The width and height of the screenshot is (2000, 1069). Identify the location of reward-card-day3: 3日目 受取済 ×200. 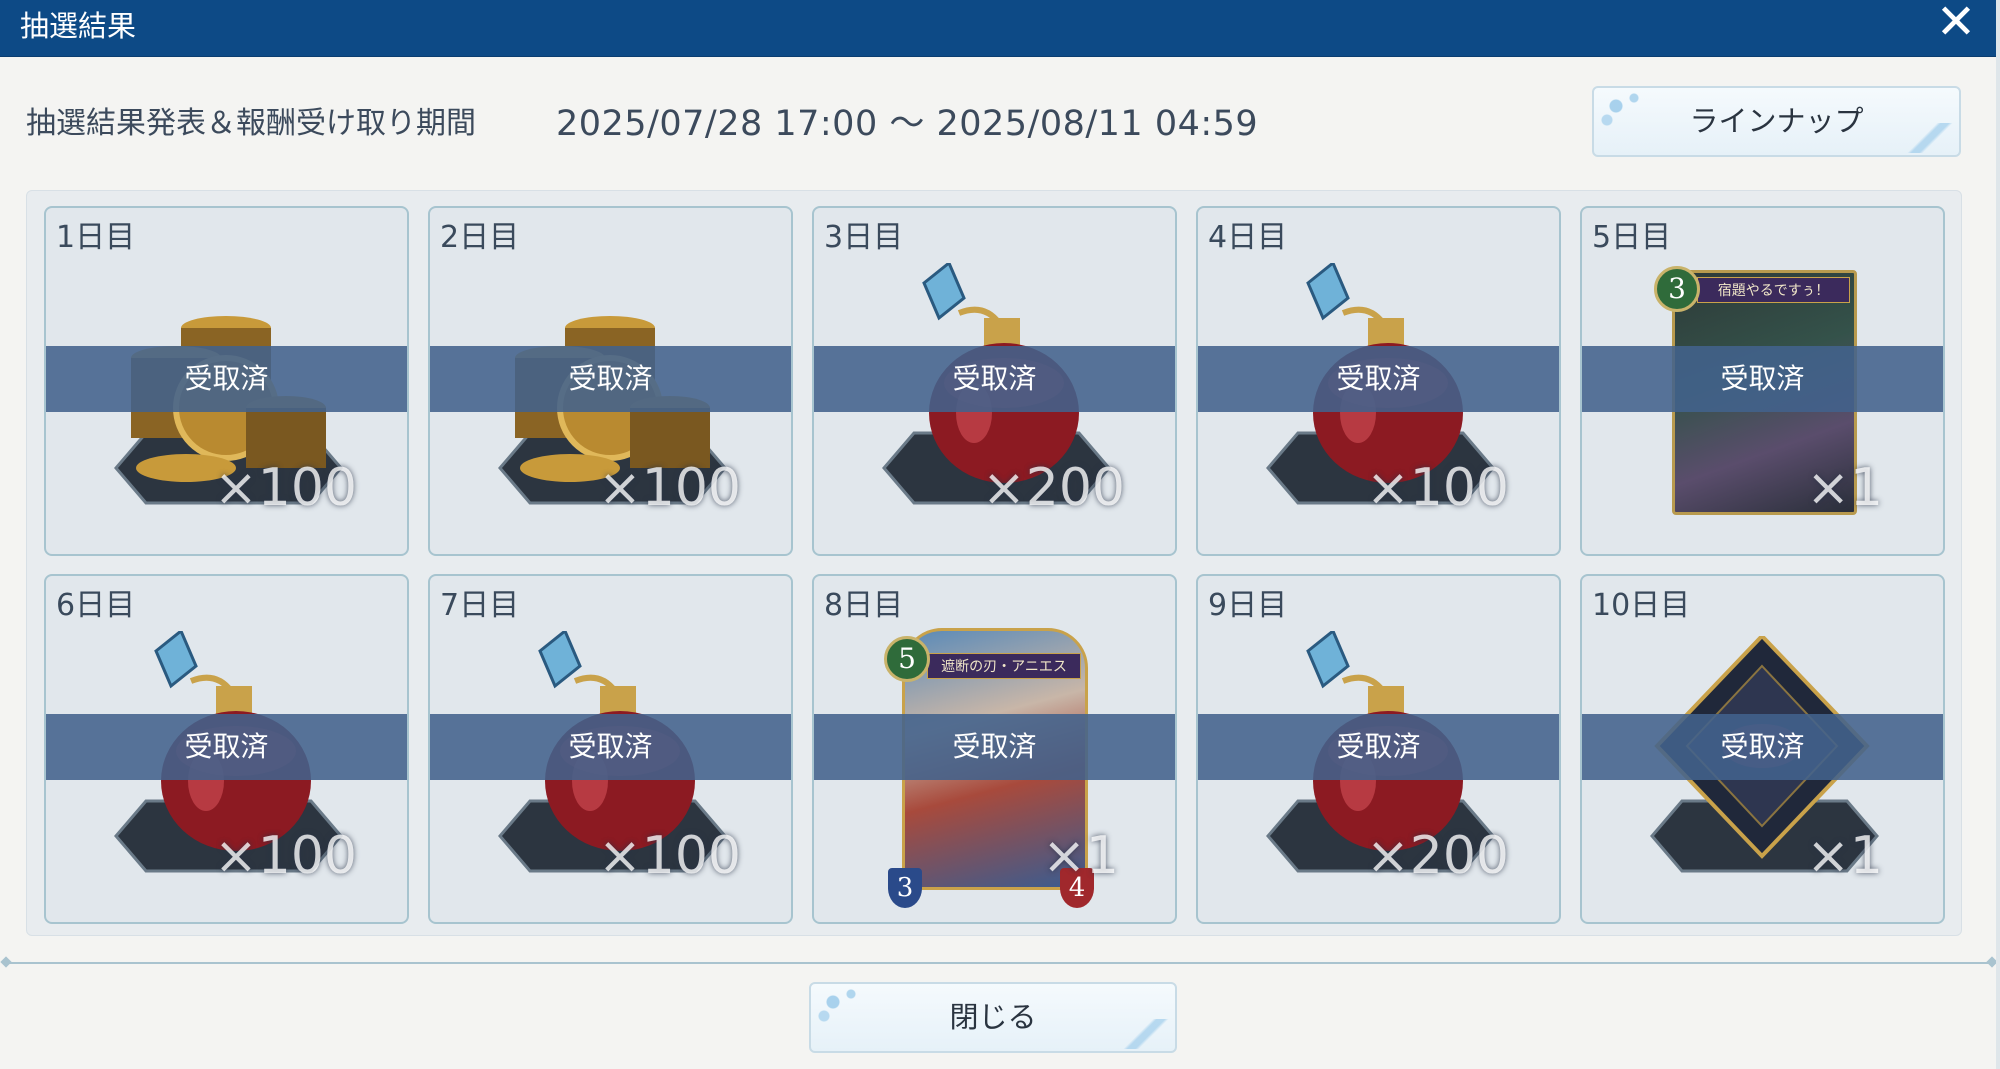
(994, 381).